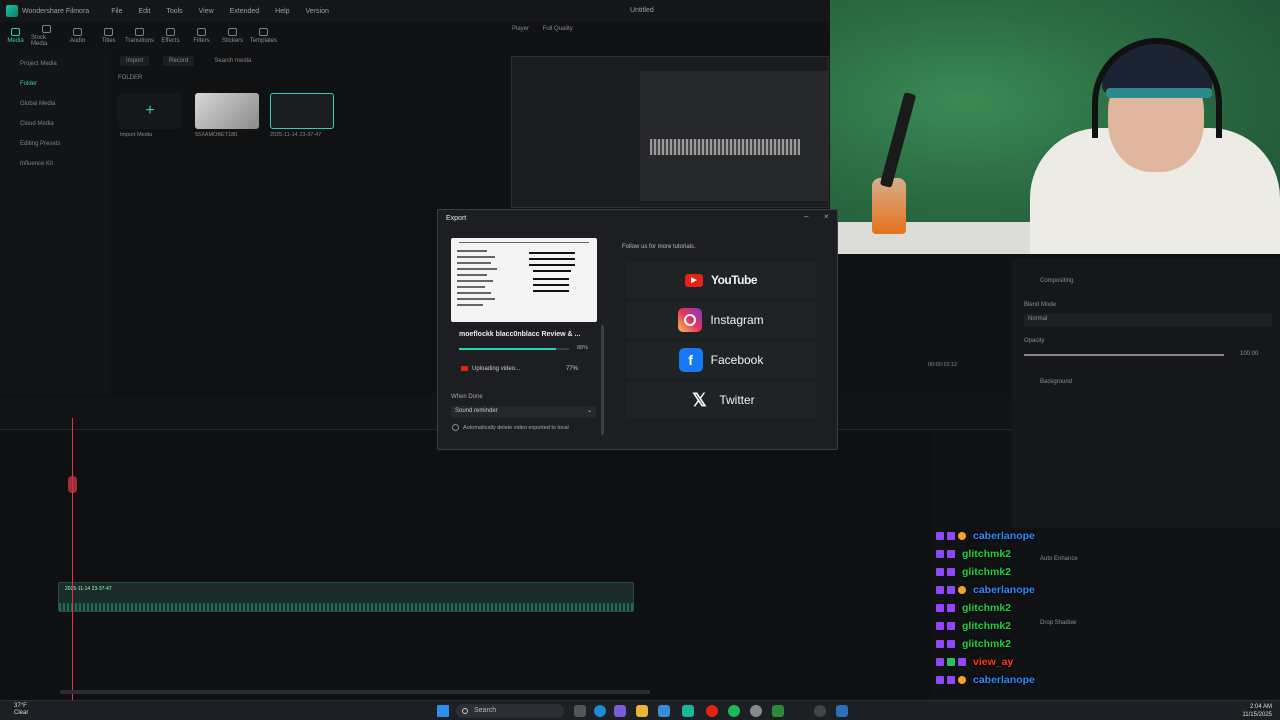 The height and width of the screenshot is (720, 1280). I want to click on sidebar-item-influence-kit: Influence Kit, so click(55, 164).